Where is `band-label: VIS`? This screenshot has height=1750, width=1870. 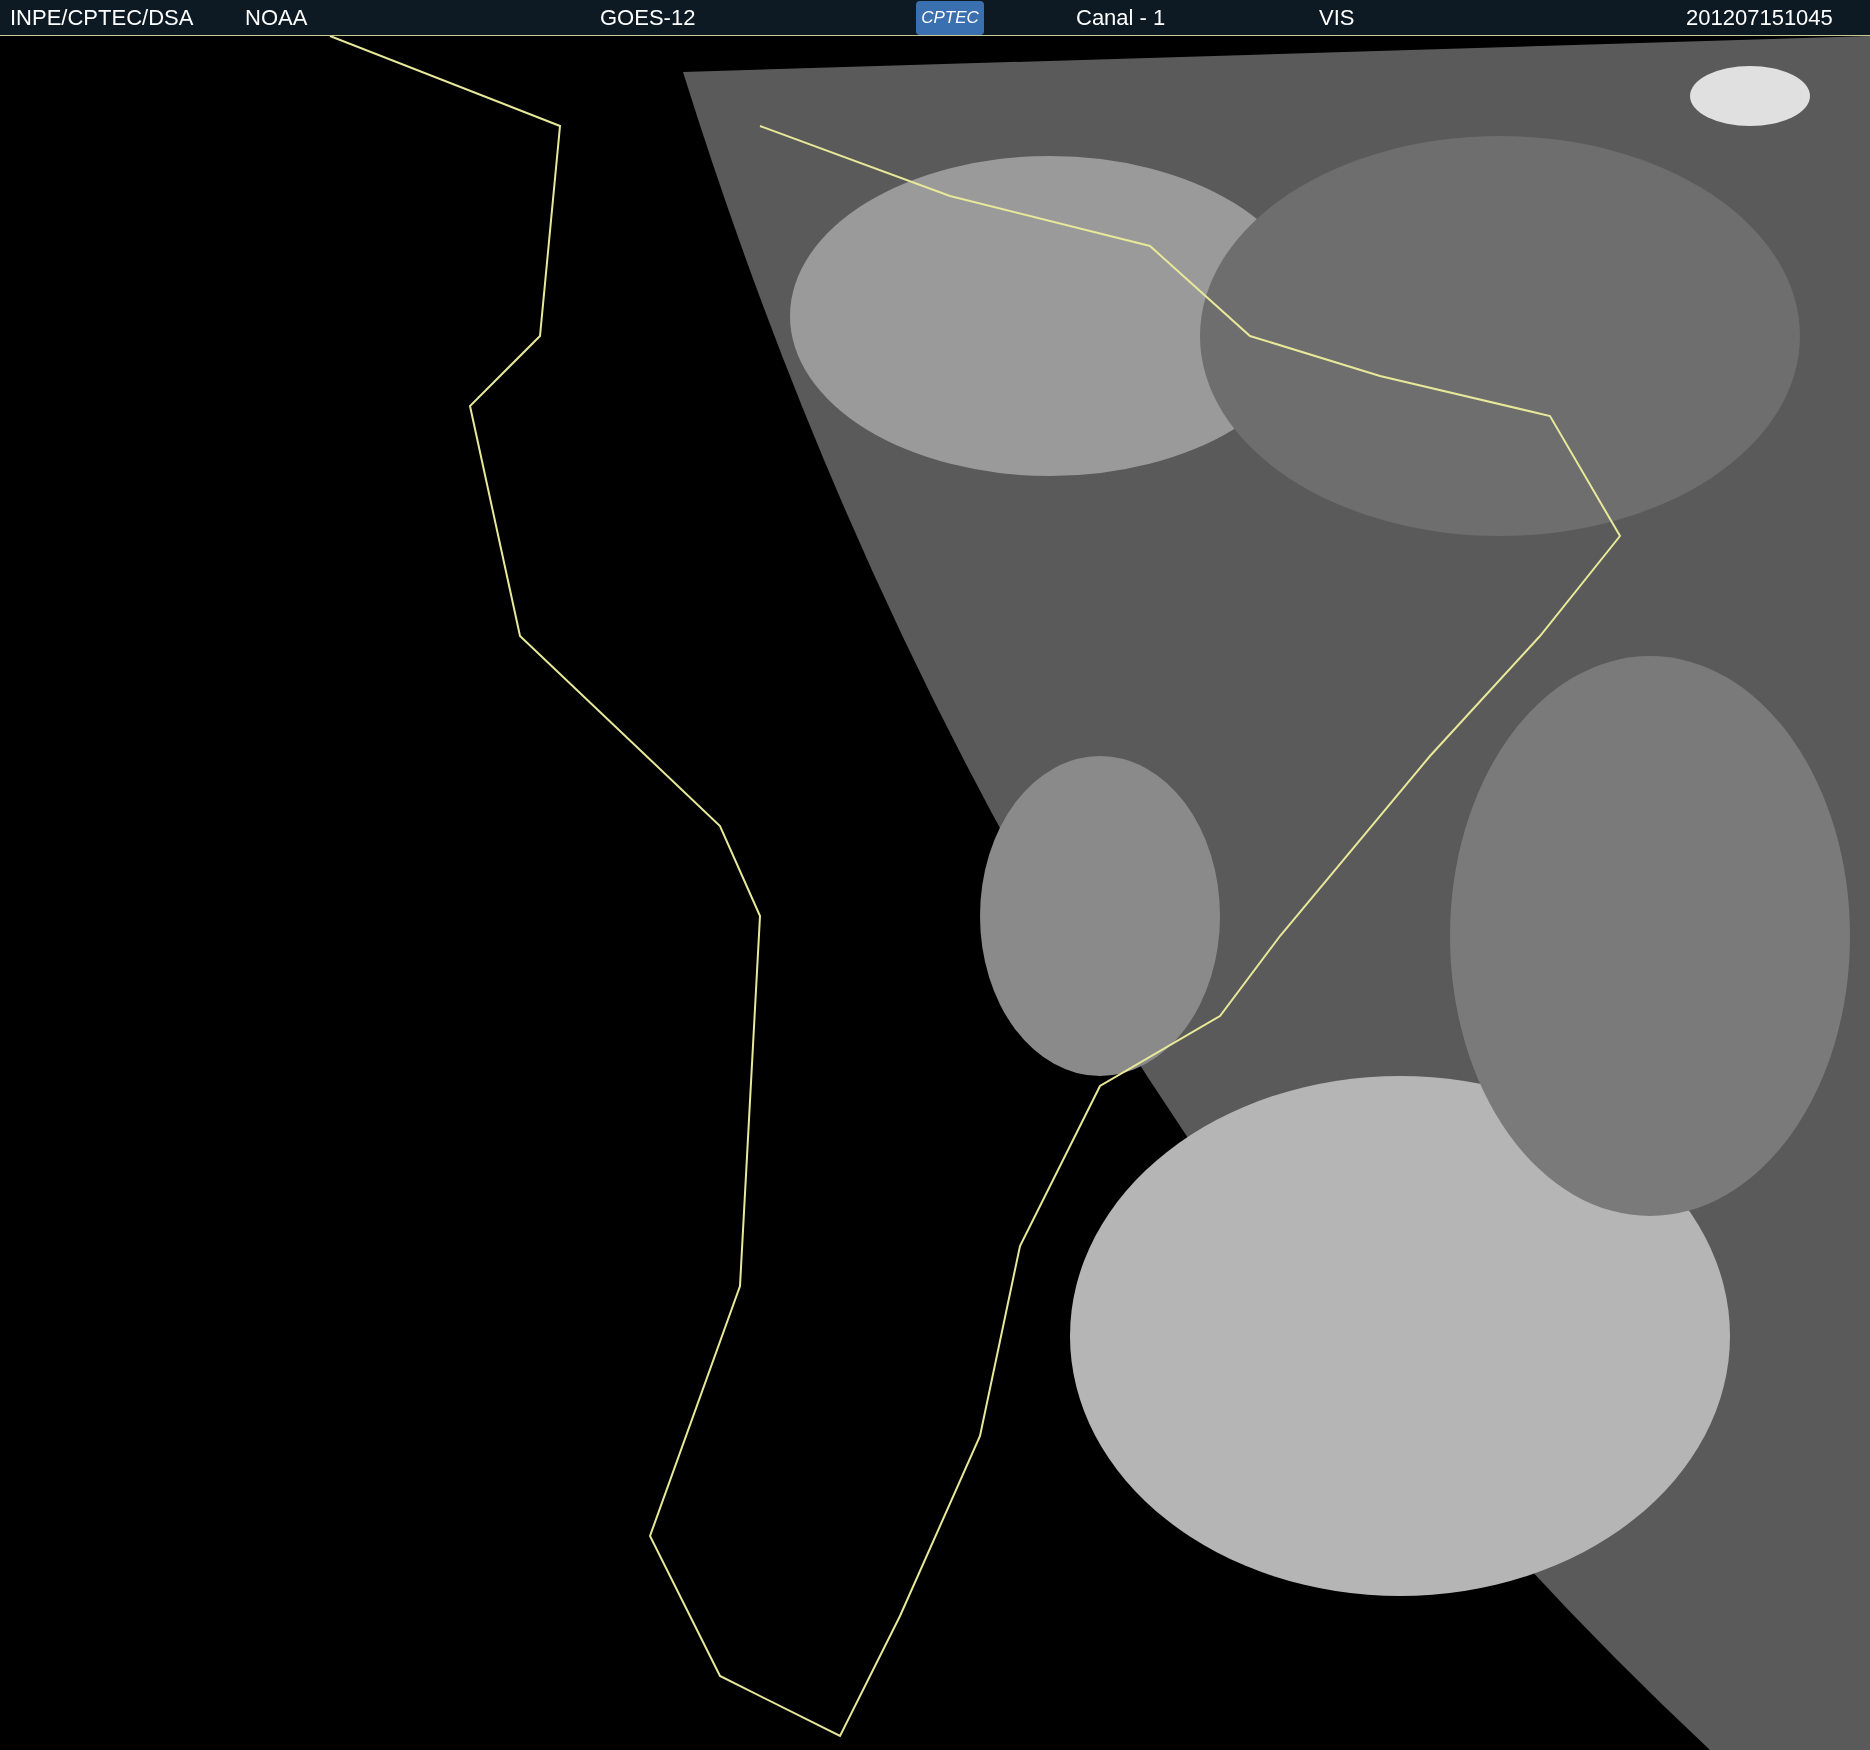 band-label: VIS is located at coordinates (1337, 17).